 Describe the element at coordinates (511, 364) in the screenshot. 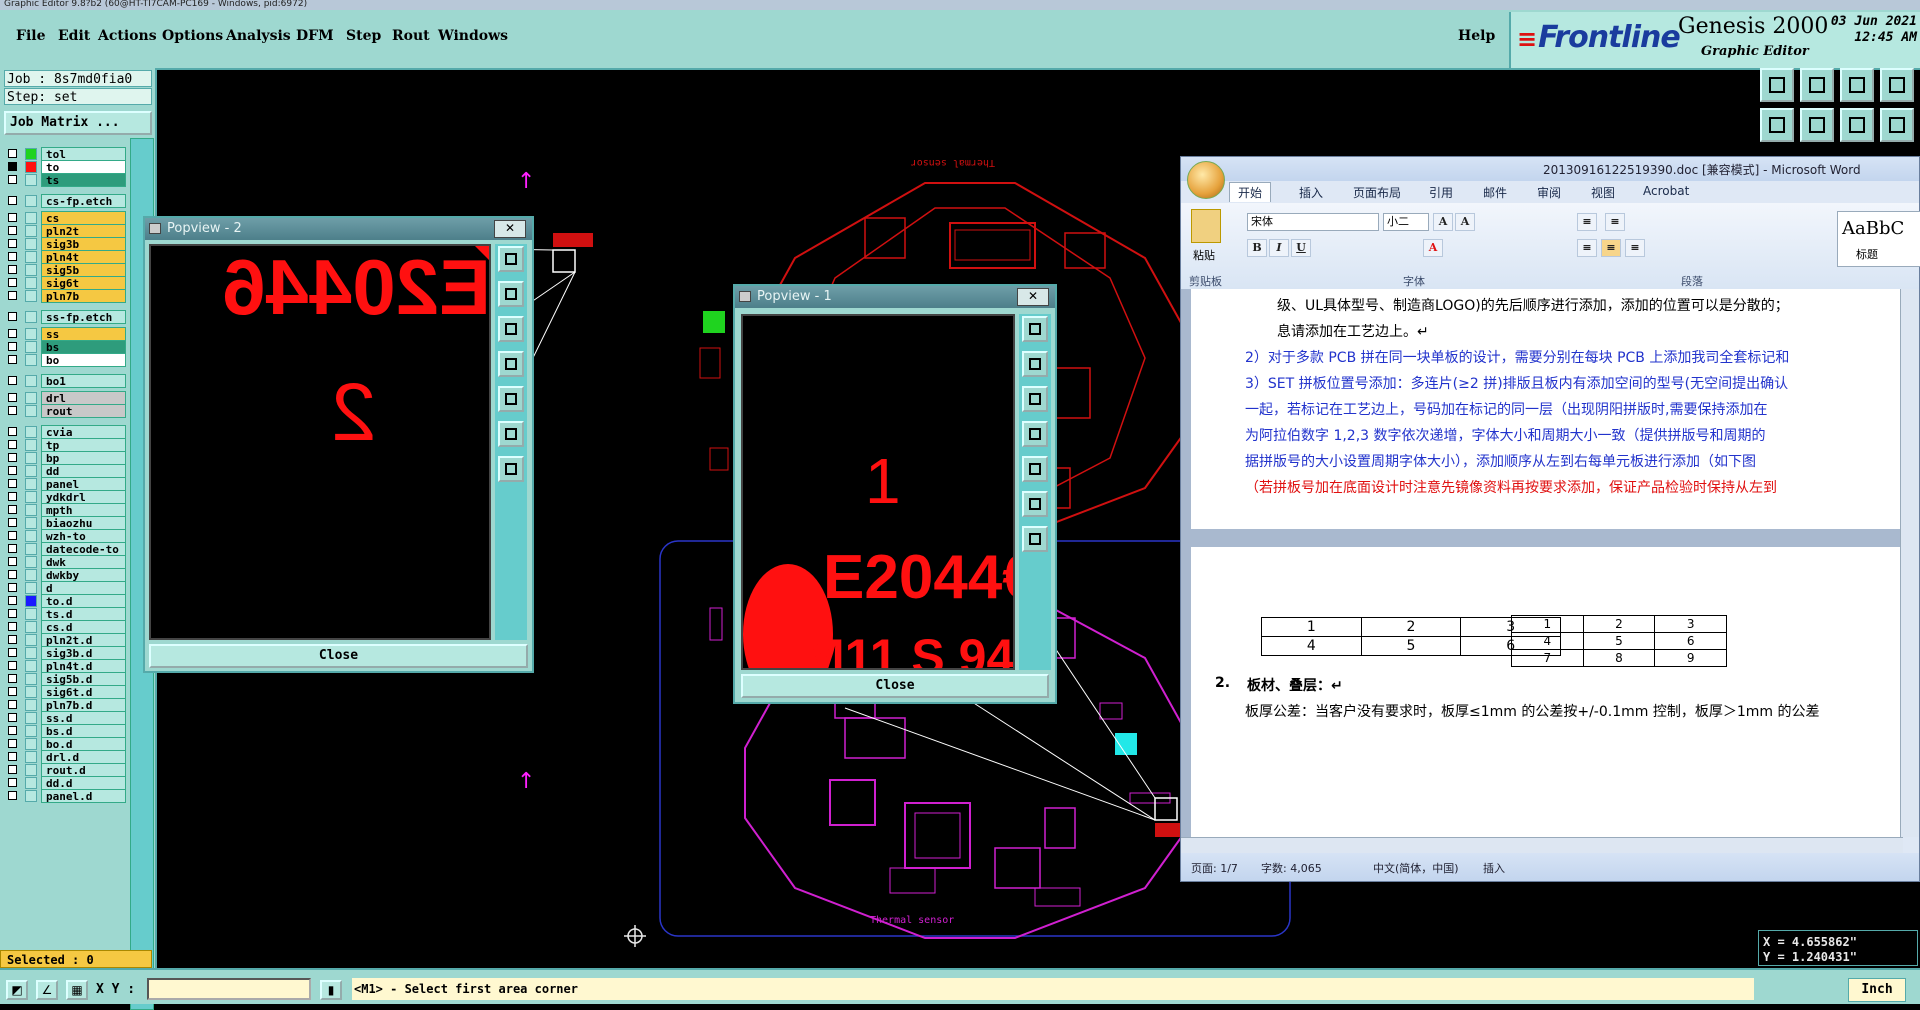

I see `pv-pan-left-button` at that location.